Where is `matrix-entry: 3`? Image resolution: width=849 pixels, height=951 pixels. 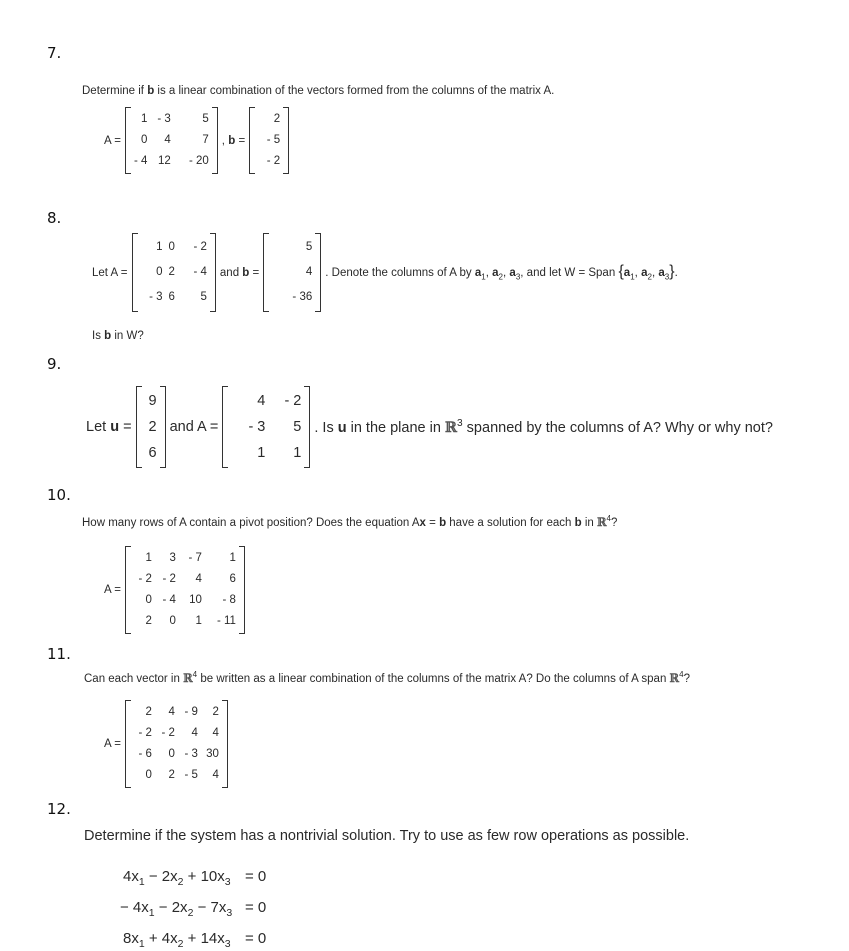 matrix-entry: 3 is located at coordinates (172, 558).